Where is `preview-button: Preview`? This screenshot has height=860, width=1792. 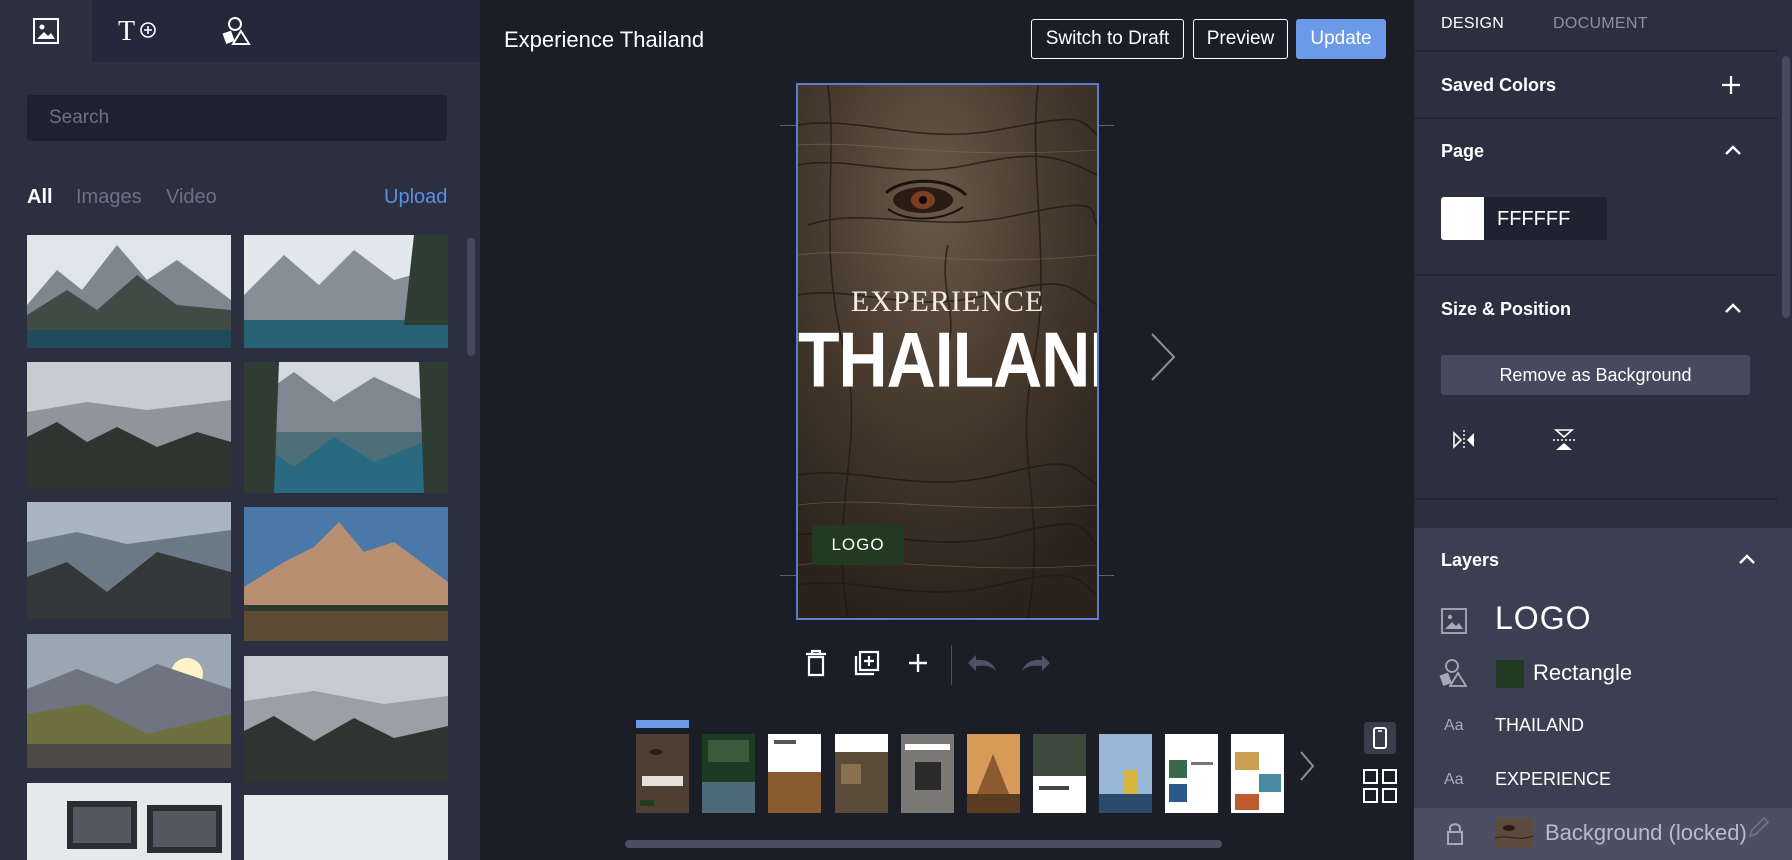 preview-button: Preview is located at coordinates (1240, 39).